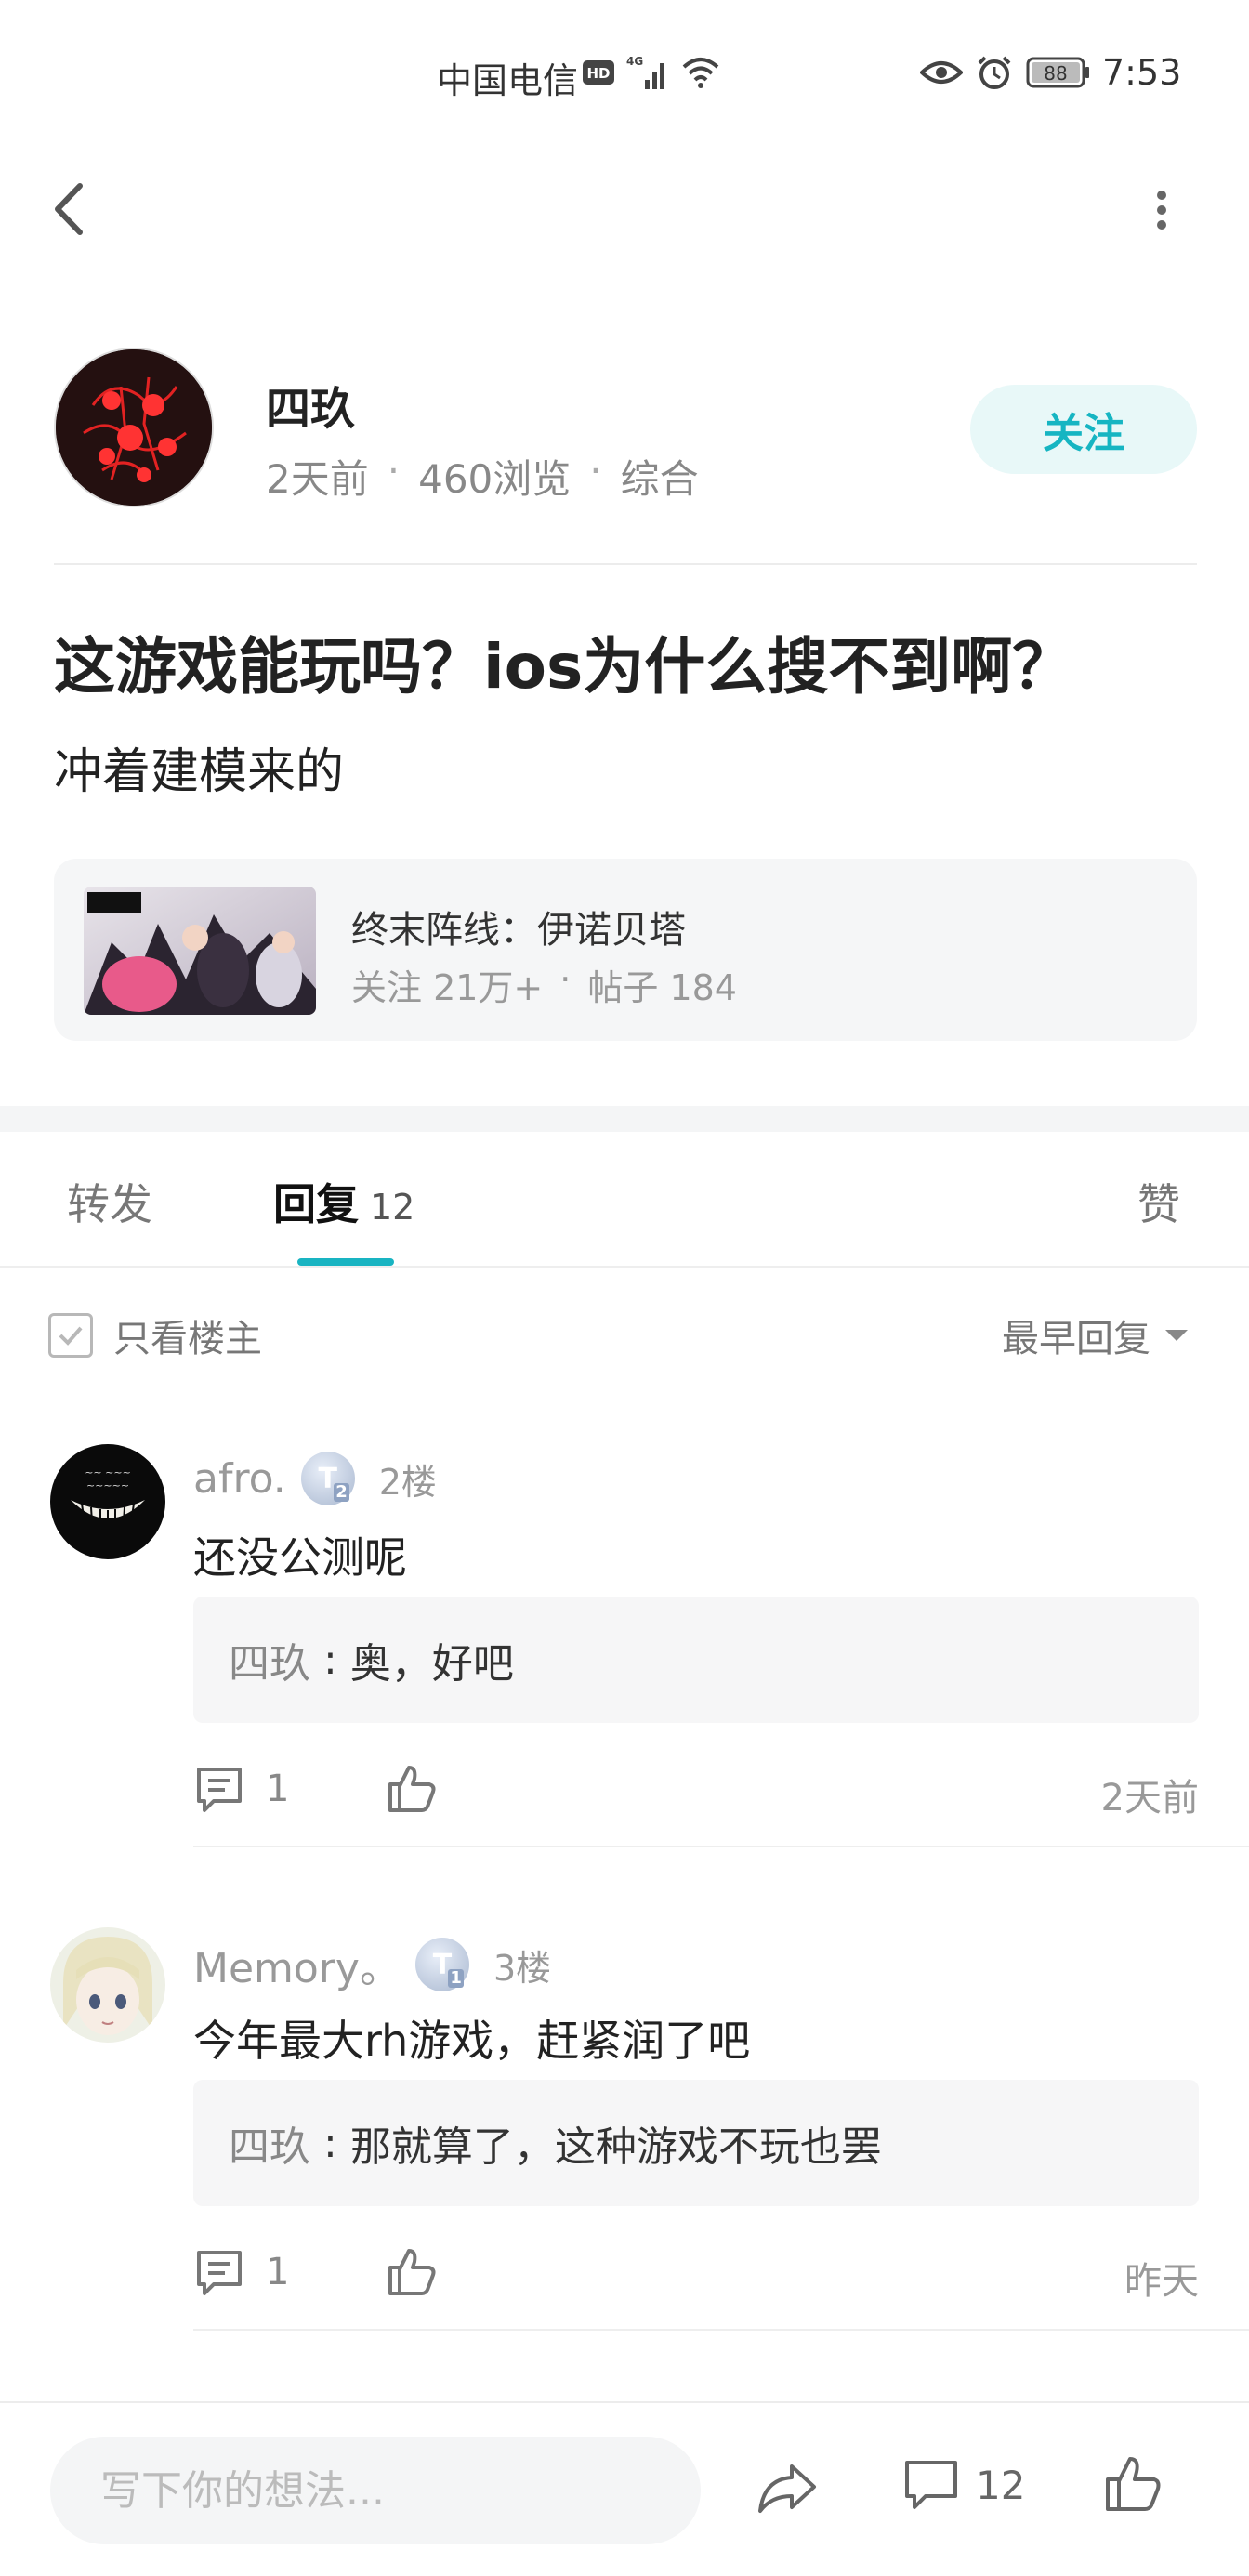  I want to click on comment-header: Memory。 T1 3楼, so click(372, 1964).